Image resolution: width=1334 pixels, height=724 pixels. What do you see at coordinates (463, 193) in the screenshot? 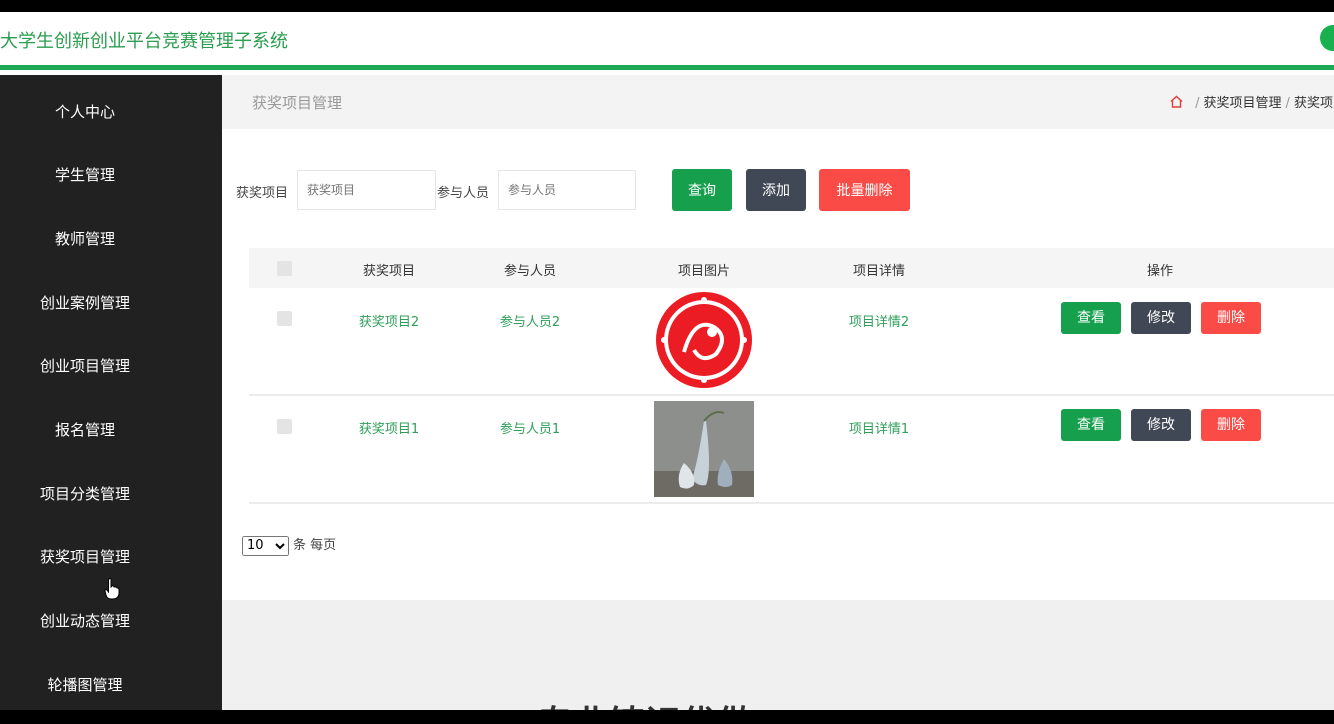
I see `members-label: 参与人员` at bounding box center [463, 193].